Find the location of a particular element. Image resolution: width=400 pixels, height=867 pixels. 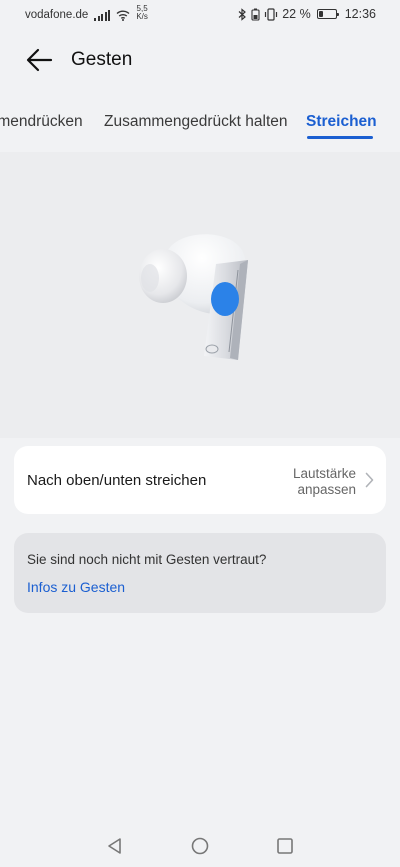

system-nav-bar is located at coordinates (200, 845).